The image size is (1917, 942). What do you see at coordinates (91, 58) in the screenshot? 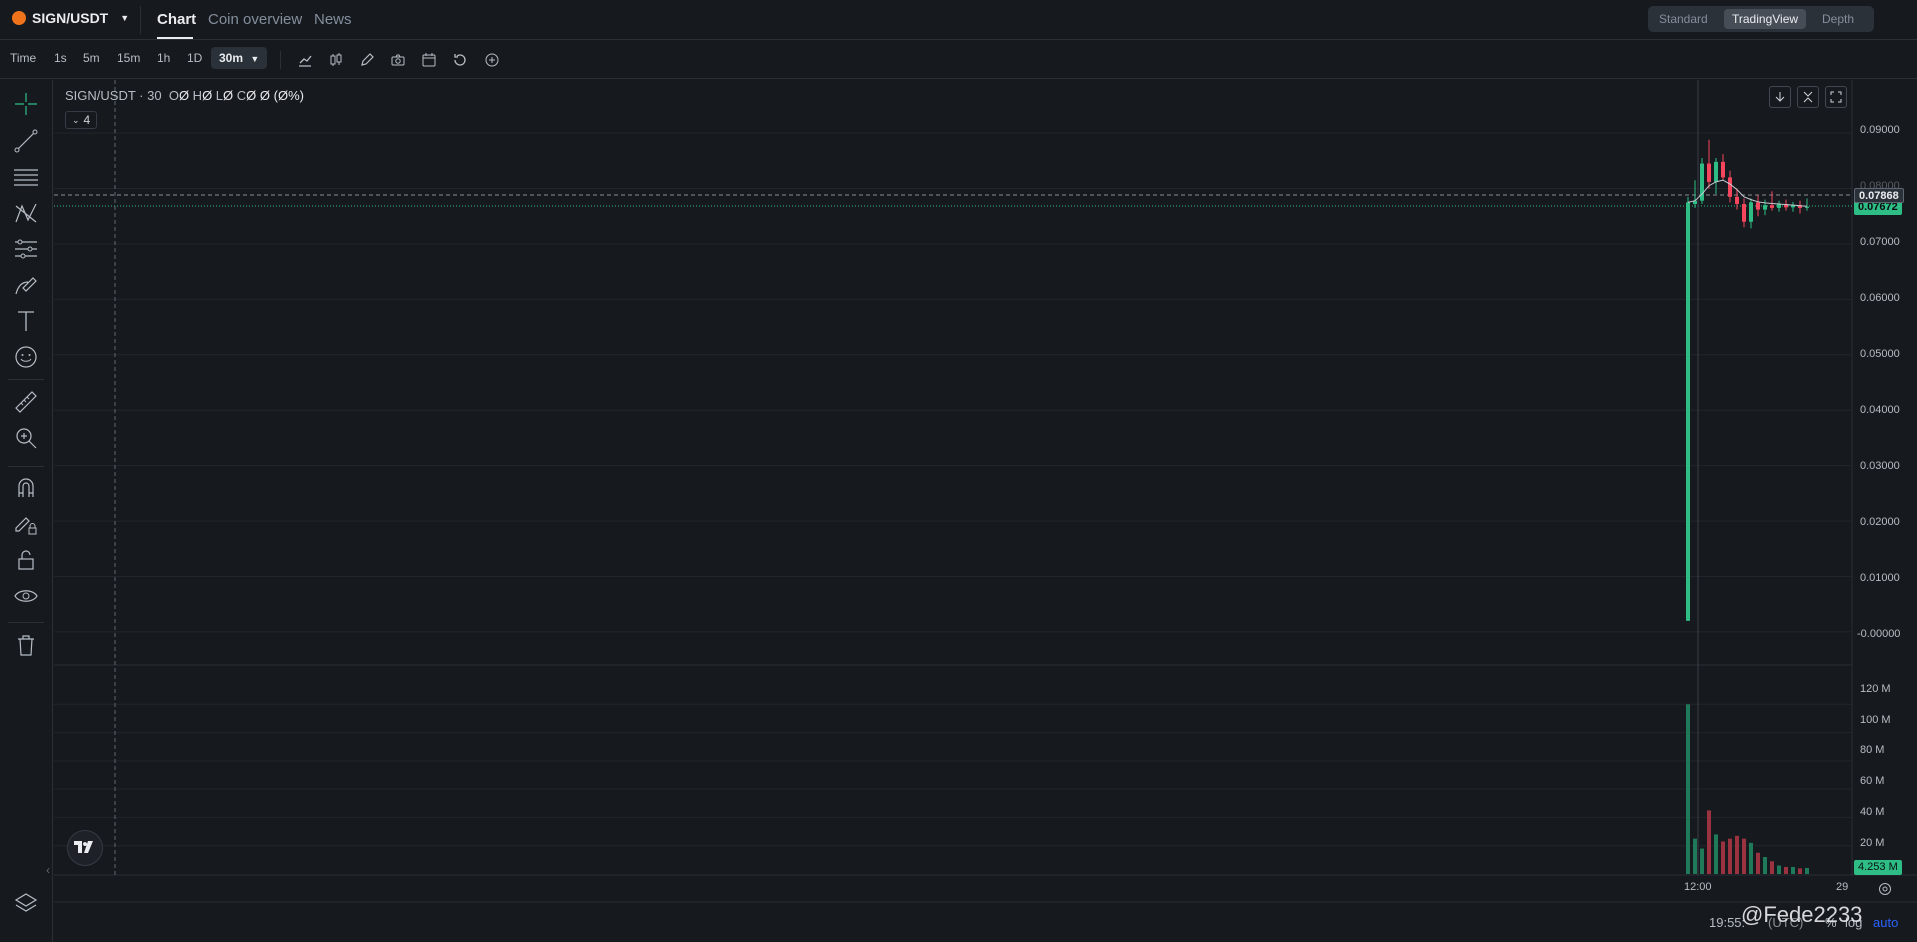
I see `interval-5m: 5m` at bounding box center [91, 58].